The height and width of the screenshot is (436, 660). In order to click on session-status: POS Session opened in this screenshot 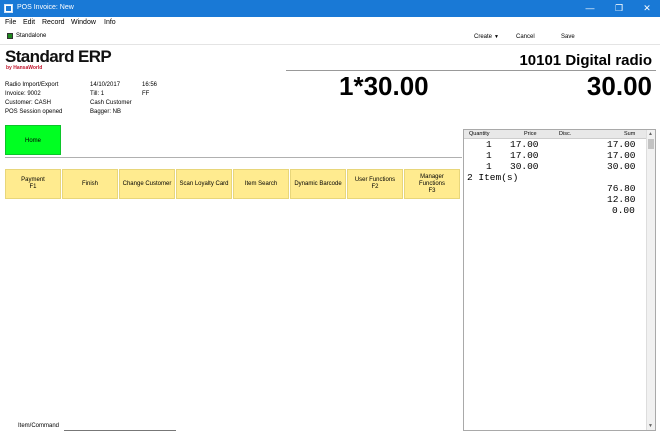, I will do `click(34, 112)`.